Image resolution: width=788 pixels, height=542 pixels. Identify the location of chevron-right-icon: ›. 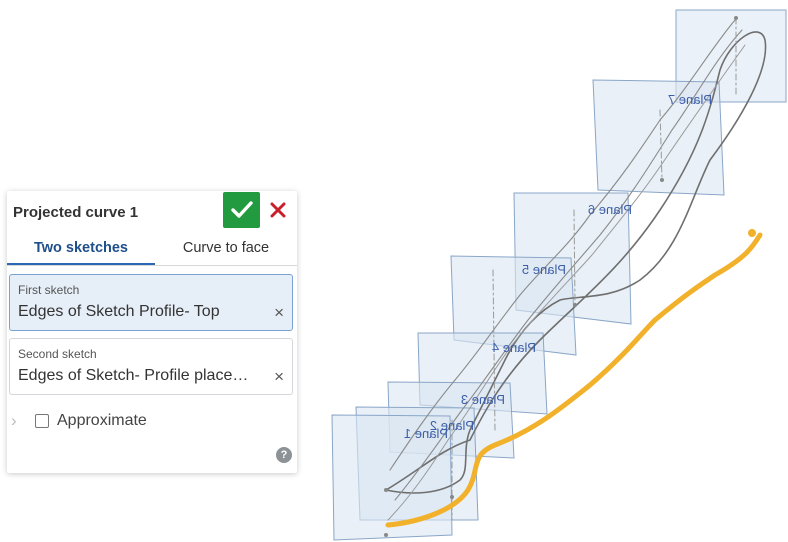
(23, 421).